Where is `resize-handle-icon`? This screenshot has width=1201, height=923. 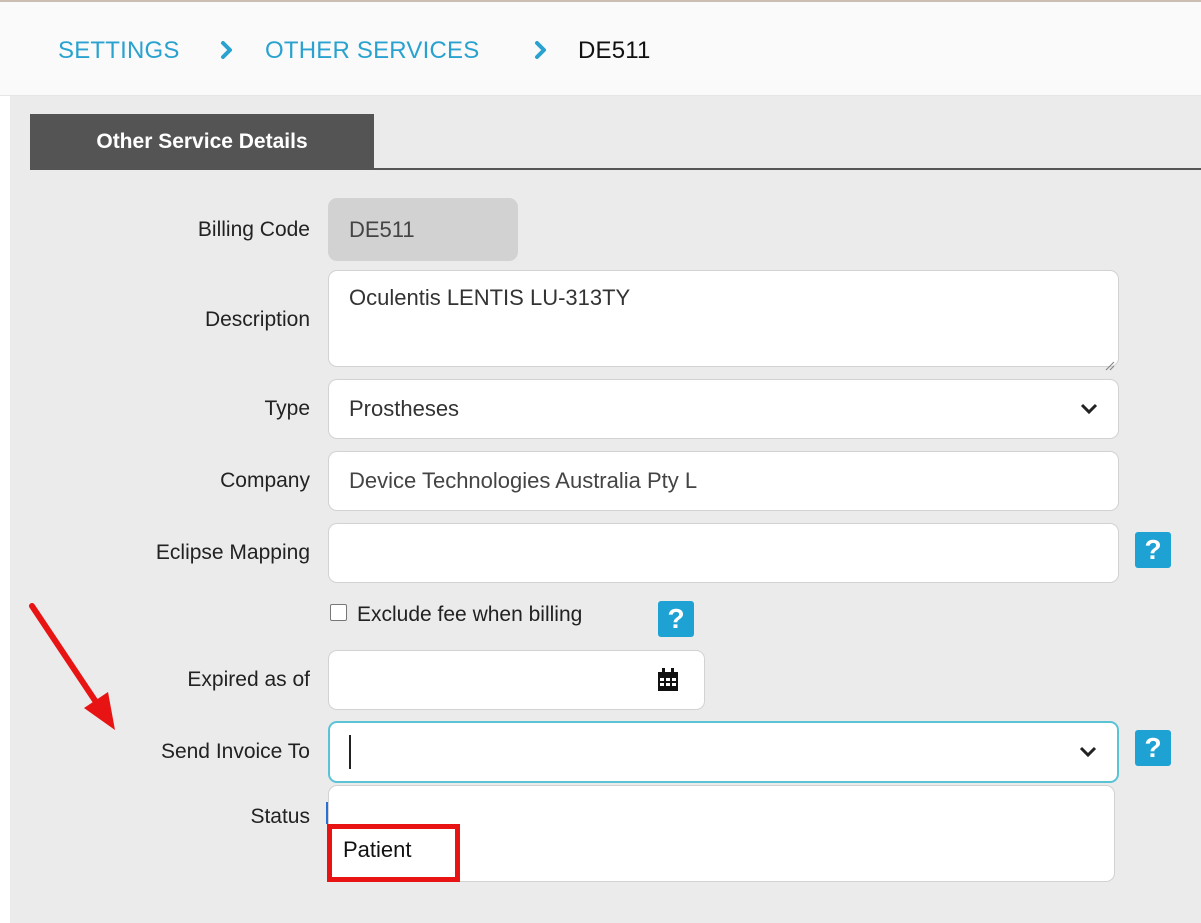 resize-handle-icon is located at coordinates (1109, 361).